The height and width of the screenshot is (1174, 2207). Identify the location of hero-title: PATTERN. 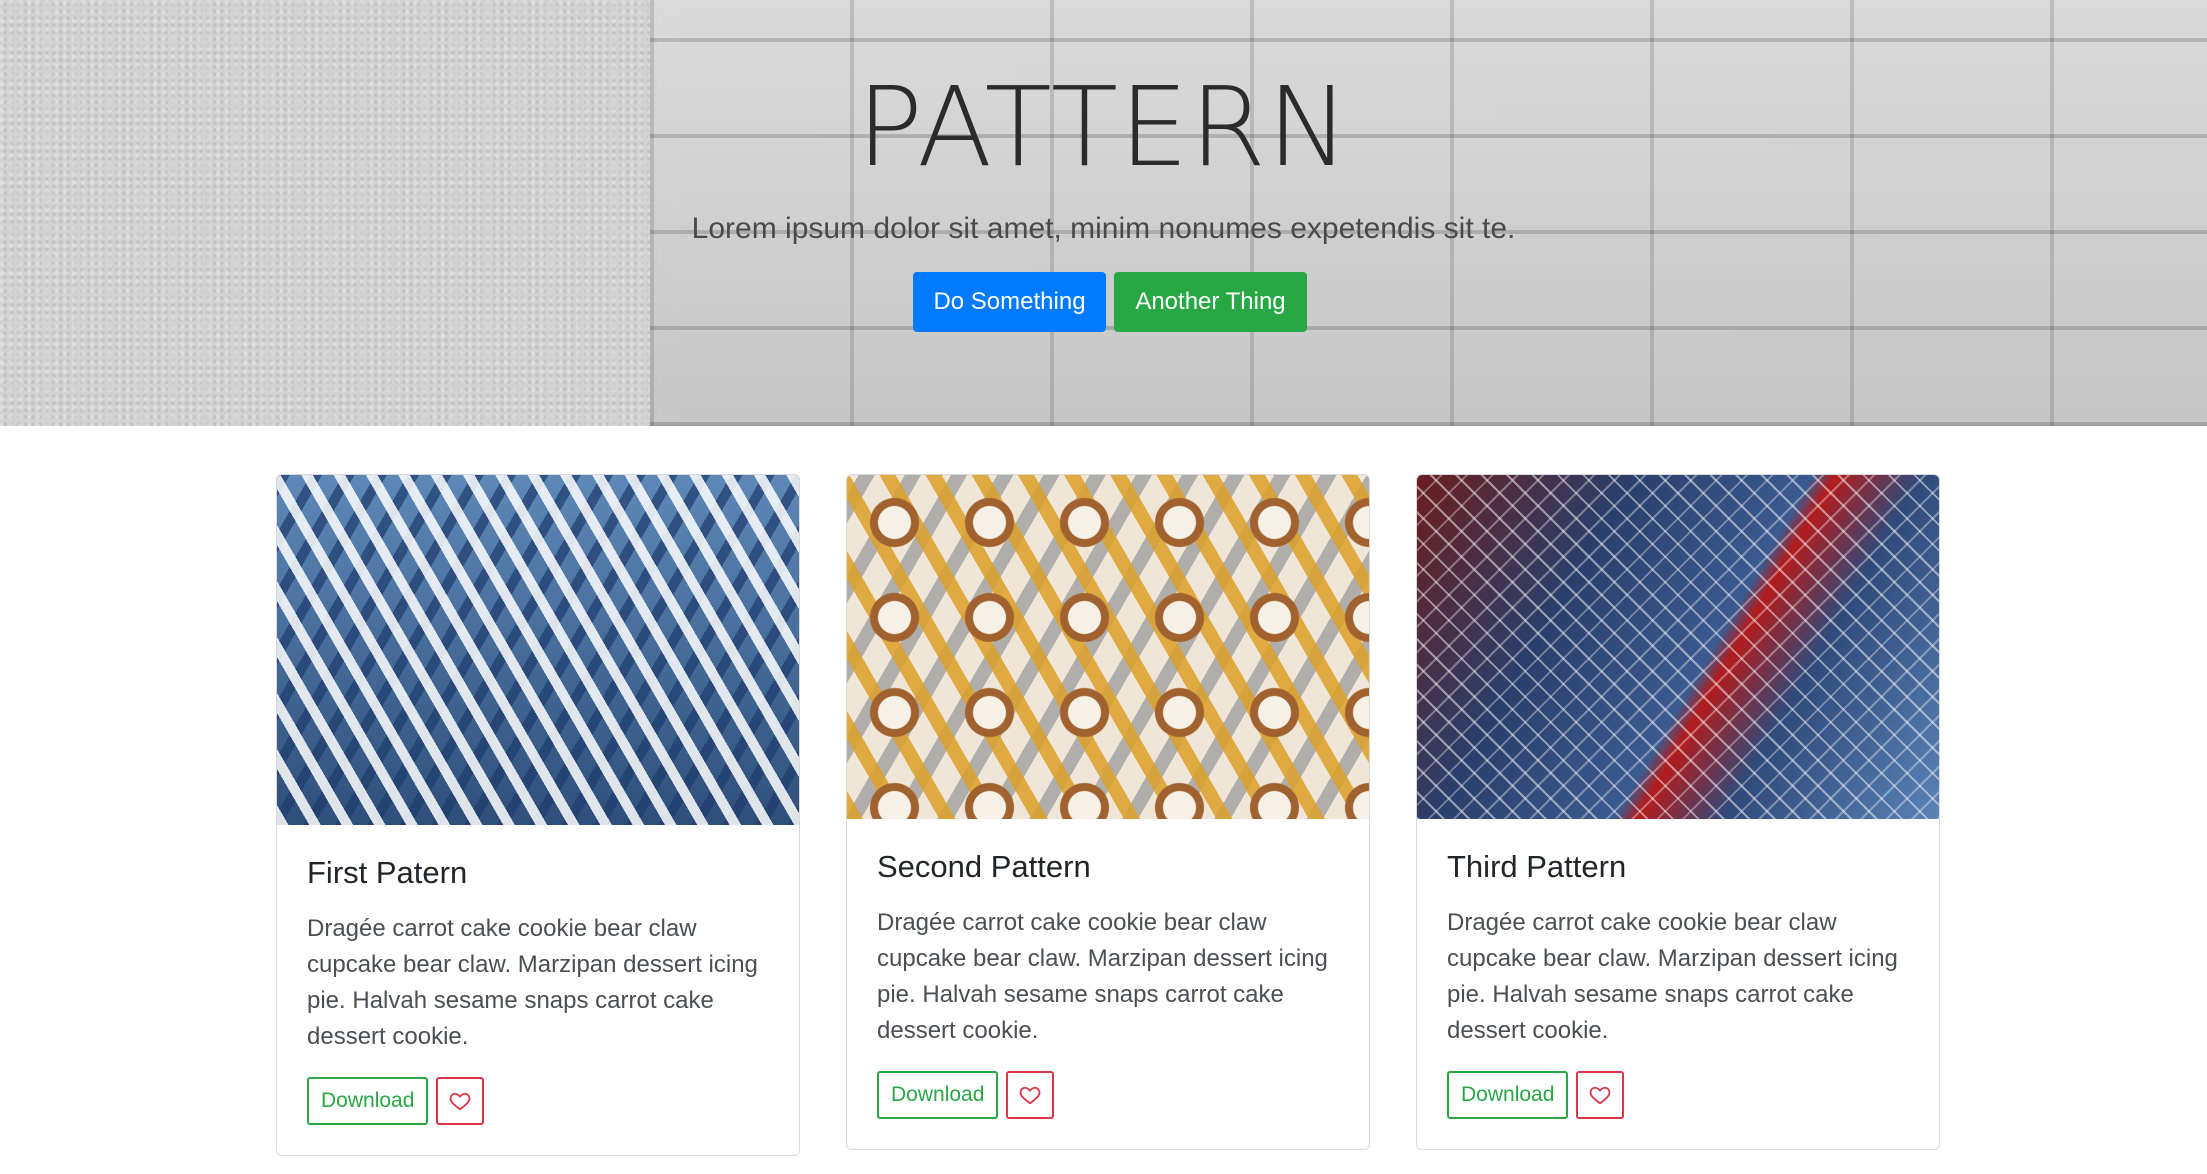
(1103, 127).